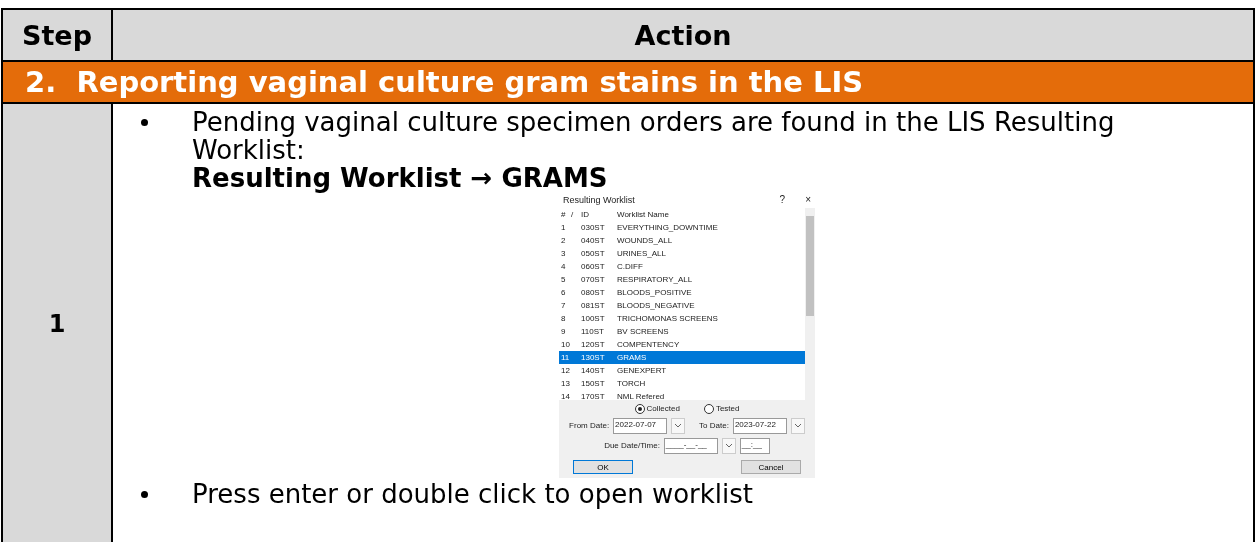 This screenshot has height=542, width=1255. I want to click on section-header: 2. Reporting vaginal culture gram stains in the LIS, so click(629, 83).